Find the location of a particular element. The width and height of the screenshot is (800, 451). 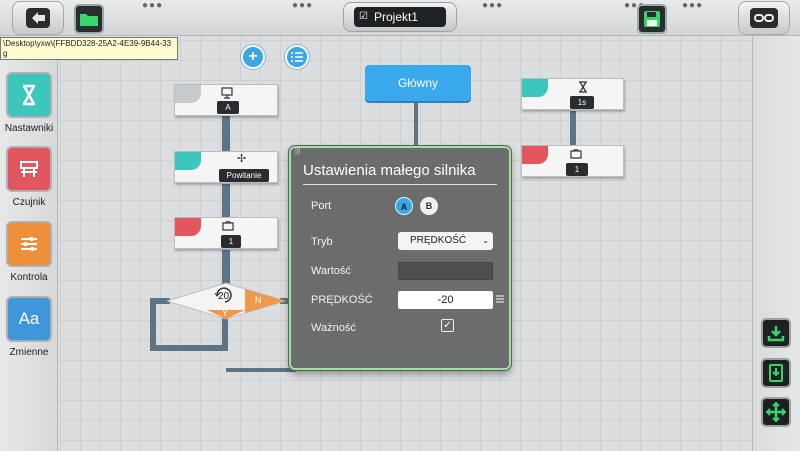

category-kontrola-button is located at coordinates (29, 244).